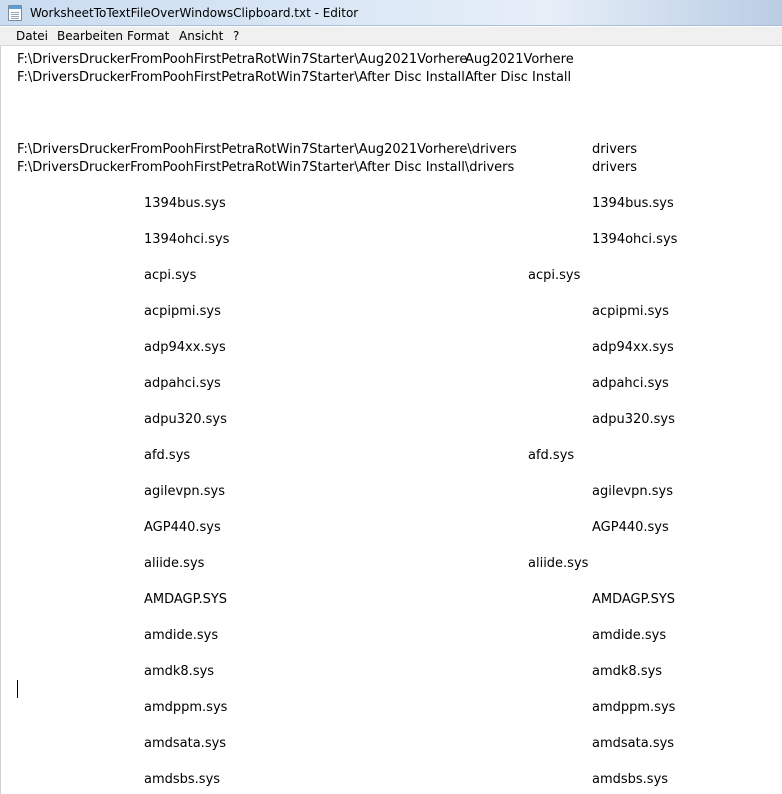 This screenshot has height=794, width=782. Describe the element at coordinates (633, 419) in the screenshot. I see `file-name-match: adpu320.sys` at that location.